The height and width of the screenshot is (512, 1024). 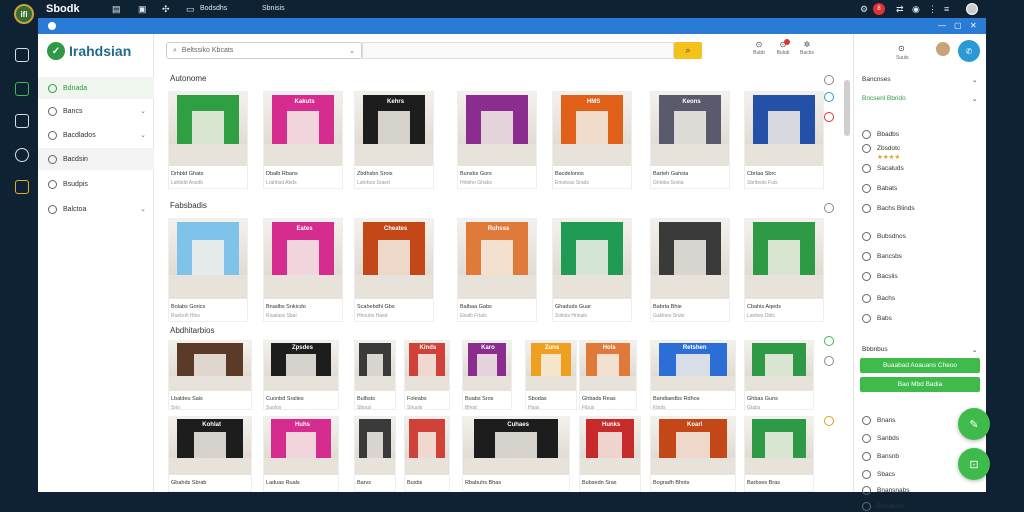 I want to click on product-title: Lbaldeu Sais, so click(x=187, y=399).